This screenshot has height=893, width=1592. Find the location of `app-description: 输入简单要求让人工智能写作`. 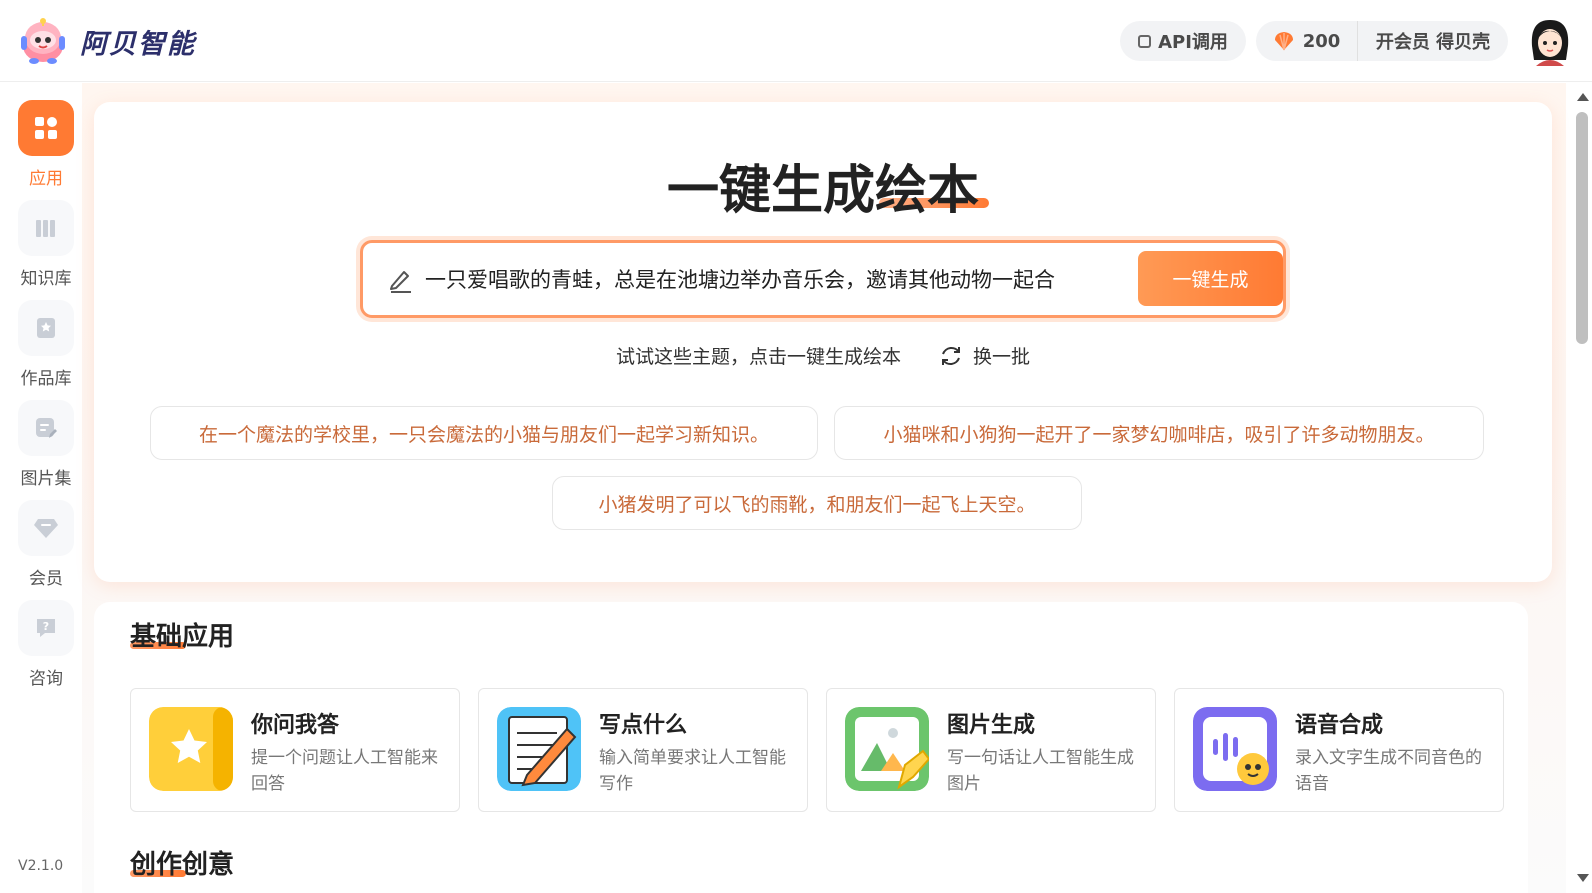

app-description: 输入简单要求让人工智能写作 is located at coordinates (692, 771).